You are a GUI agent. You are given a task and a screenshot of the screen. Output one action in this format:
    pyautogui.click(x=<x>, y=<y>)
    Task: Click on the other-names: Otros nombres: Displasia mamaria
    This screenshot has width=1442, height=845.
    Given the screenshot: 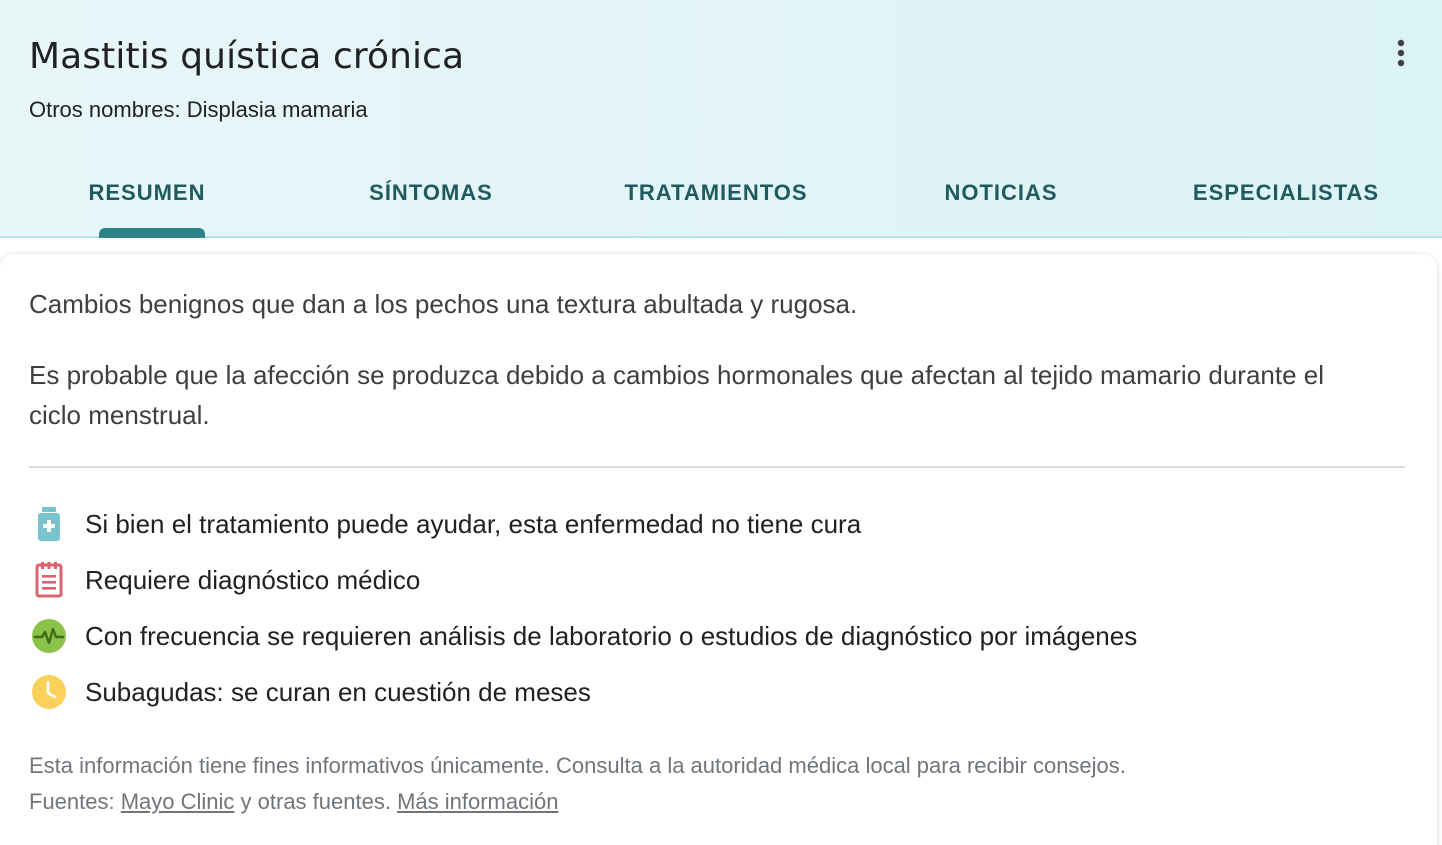 What is the action you would take?
    pyautogui.click(x=198, y=109)
    